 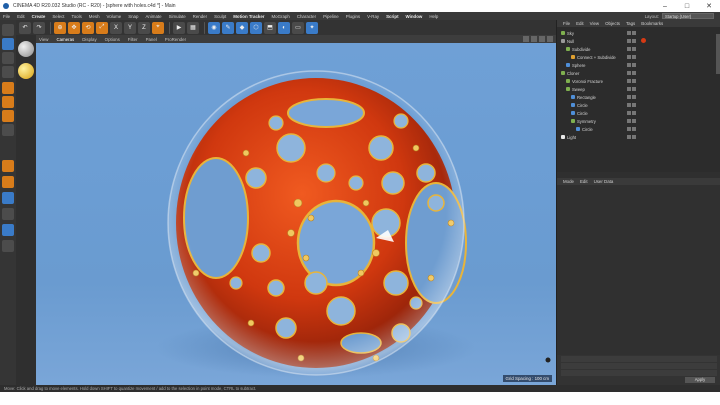 I want to click on edges-mode-icon, so click(x=8, y=102).